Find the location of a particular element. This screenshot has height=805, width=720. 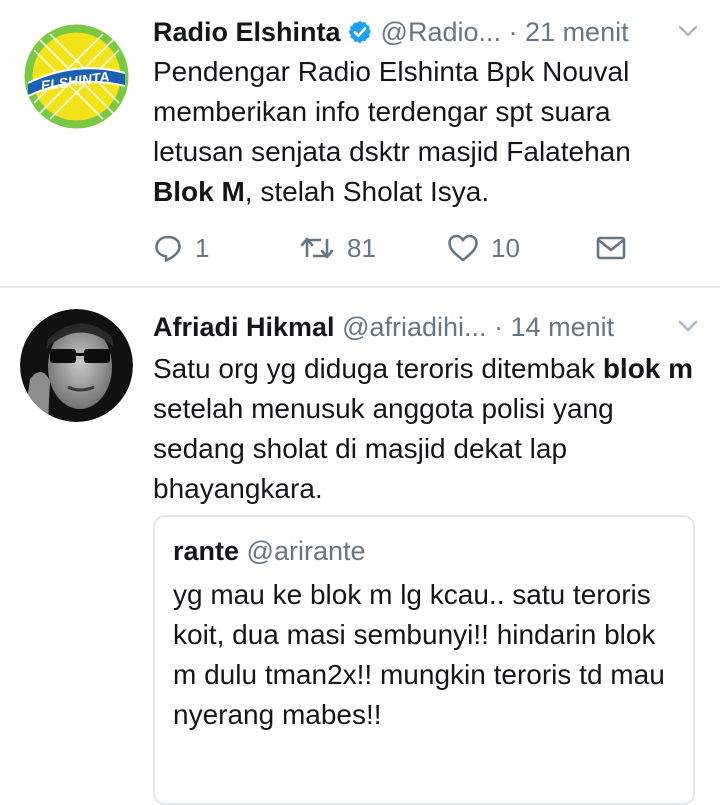

tweet-text-part: , stelah Sholat Isya. is located at coordinates (367, 191).